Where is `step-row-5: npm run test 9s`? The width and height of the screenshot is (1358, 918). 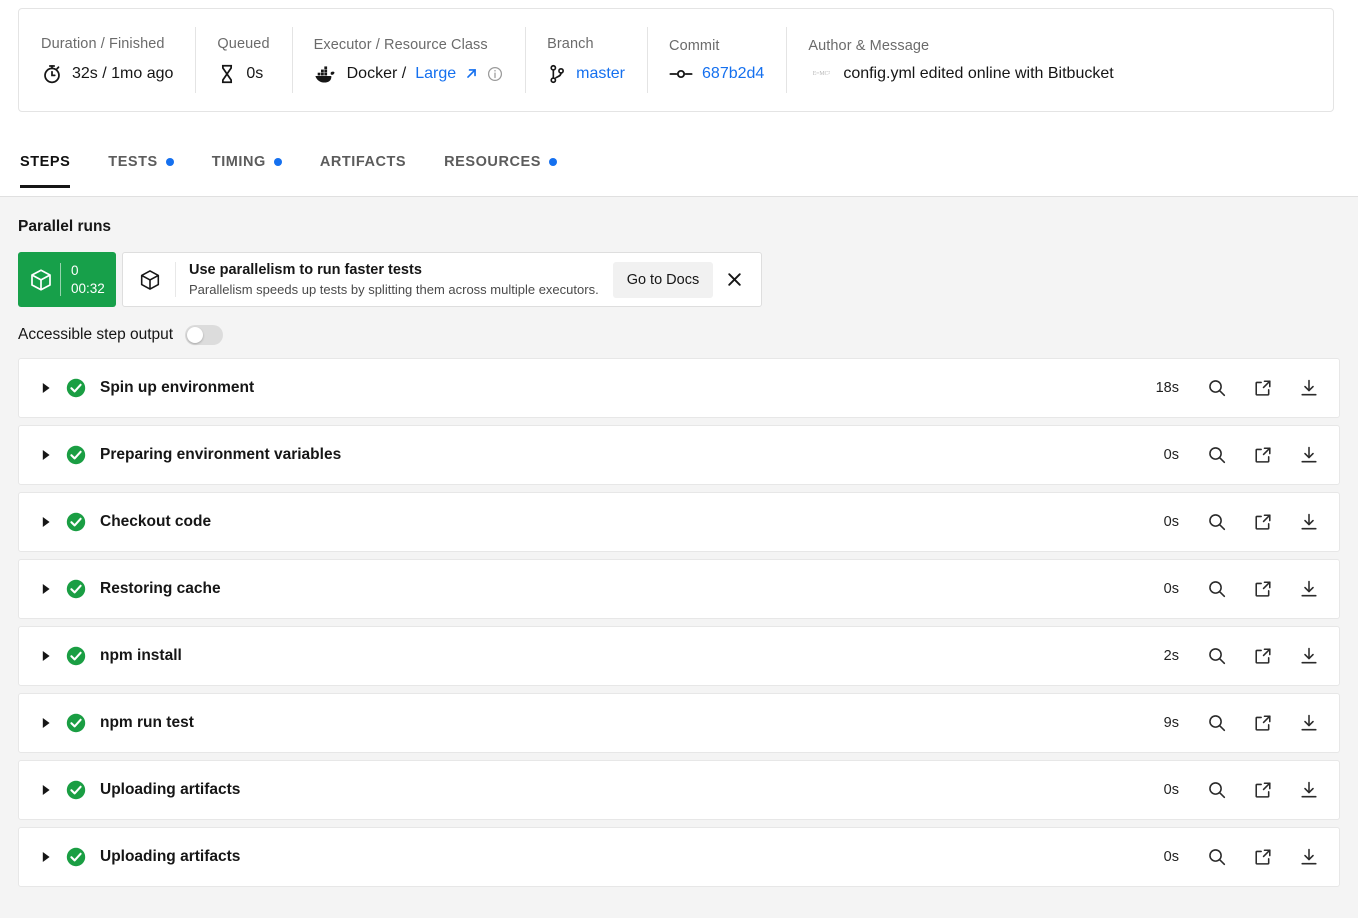 step-row-5: npm run test 9s is located at coordinates (679, 723).